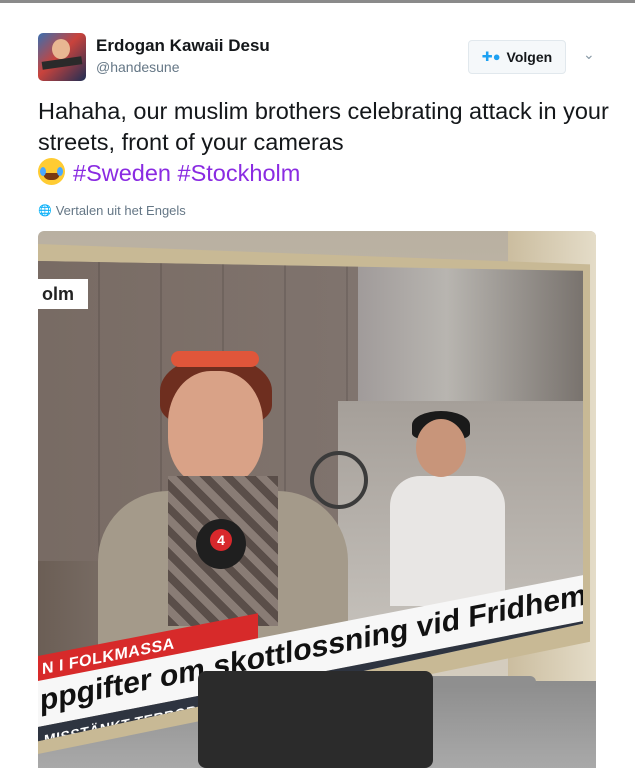 This screenshot has width=635, height=768. What do you see at coordinates (183, 46) in the screenshot?
I see `author-display-name: Erdogan Kawaii Desu` at bounding box center [183, 46].